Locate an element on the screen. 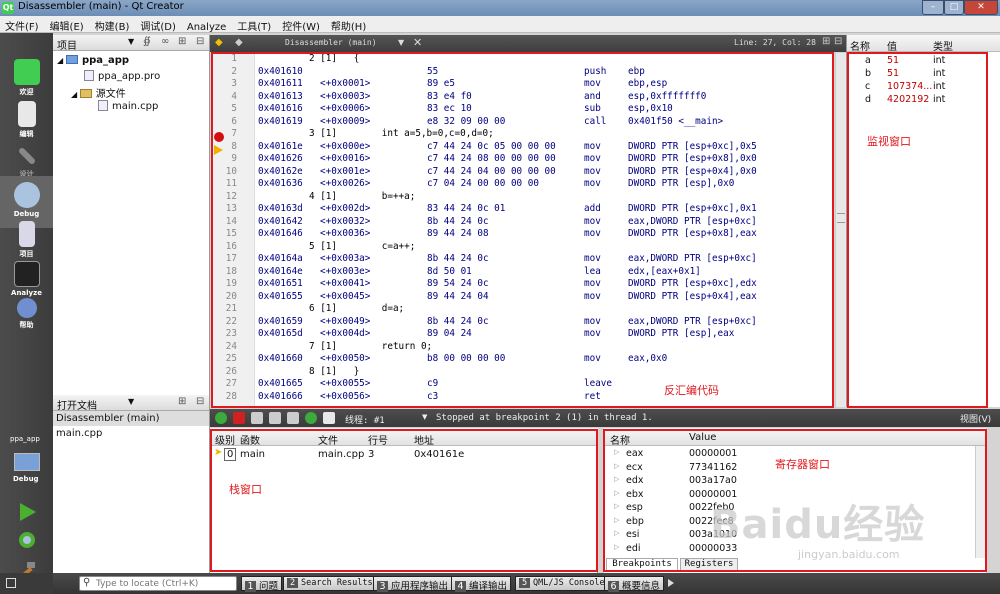 This screenshot has width=1000, height=594. watch-col-value: 值 is located at coordinates (892, 45).